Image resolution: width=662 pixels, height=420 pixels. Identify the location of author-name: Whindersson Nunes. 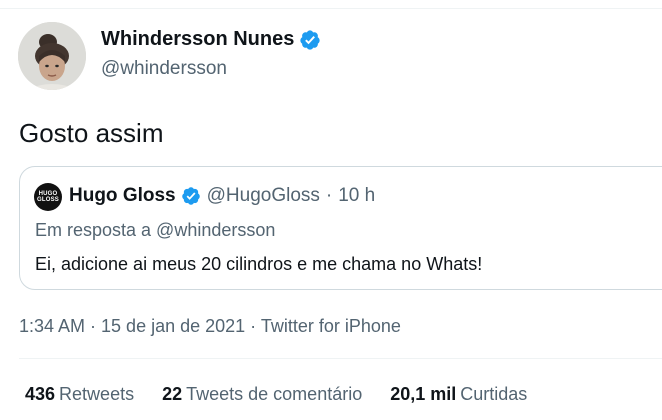
(197, 39).